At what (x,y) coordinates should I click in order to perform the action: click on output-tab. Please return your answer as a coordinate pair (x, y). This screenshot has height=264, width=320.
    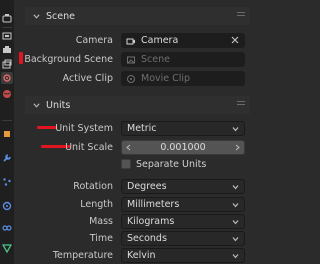
    Looking at the image, I should click on (7, 50).